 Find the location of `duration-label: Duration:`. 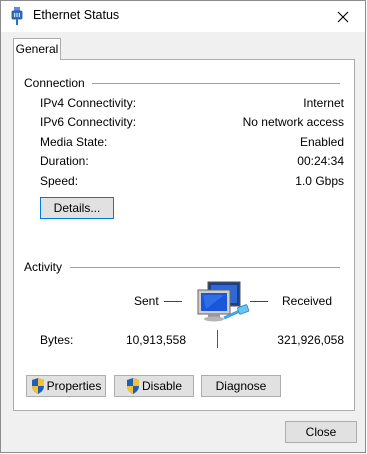

duration-label: Duration: is located at coordinates (64, 161).